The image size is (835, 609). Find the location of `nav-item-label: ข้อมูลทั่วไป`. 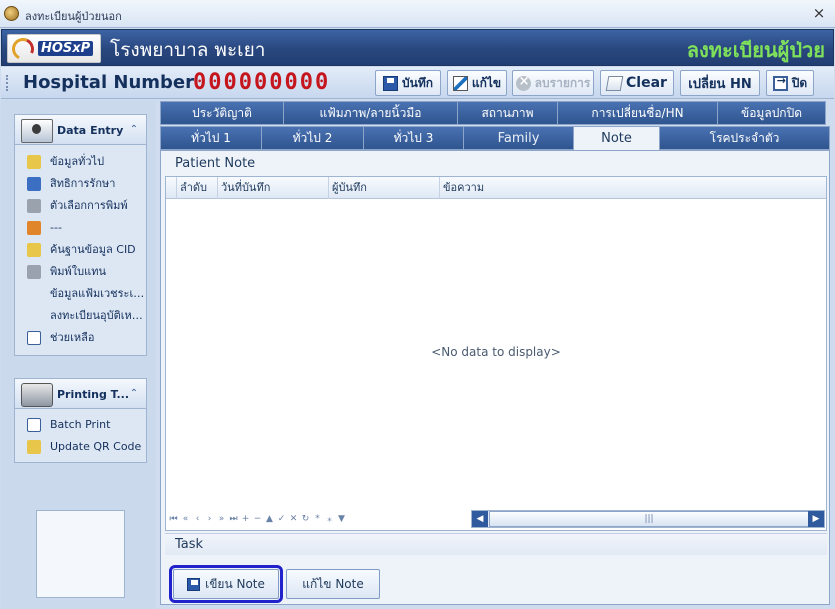

nav-item-label: ข้อมูลทั่วไป is located at coordinates (77, 161).